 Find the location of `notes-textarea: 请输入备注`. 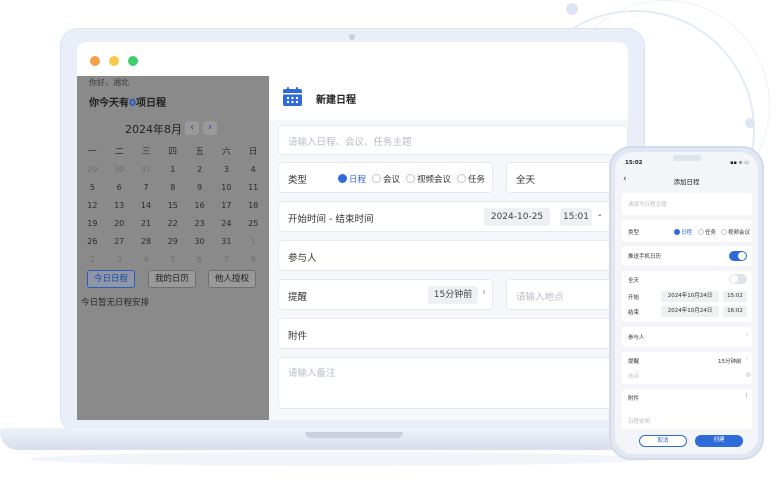

notes-textarea: 请输入备注 is located at coordinates (453, 383).